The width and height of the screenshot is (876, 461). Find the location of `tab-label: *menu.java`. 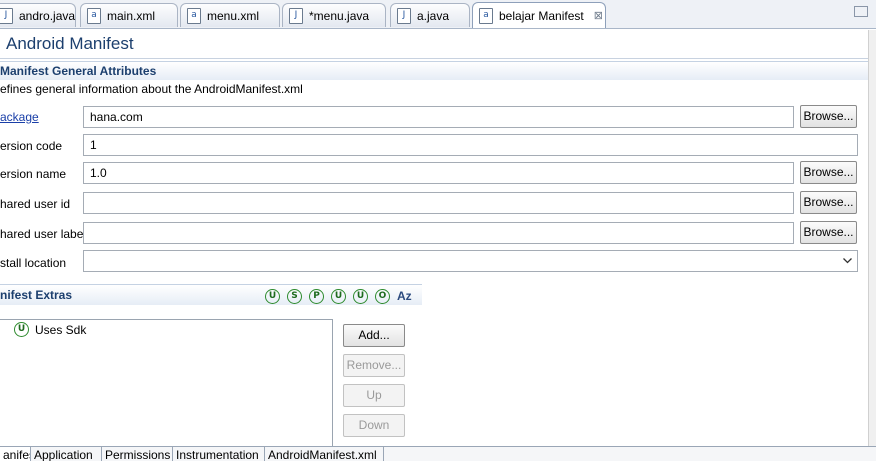

tab-label: *menu.java is located at coordinates (339, 15).